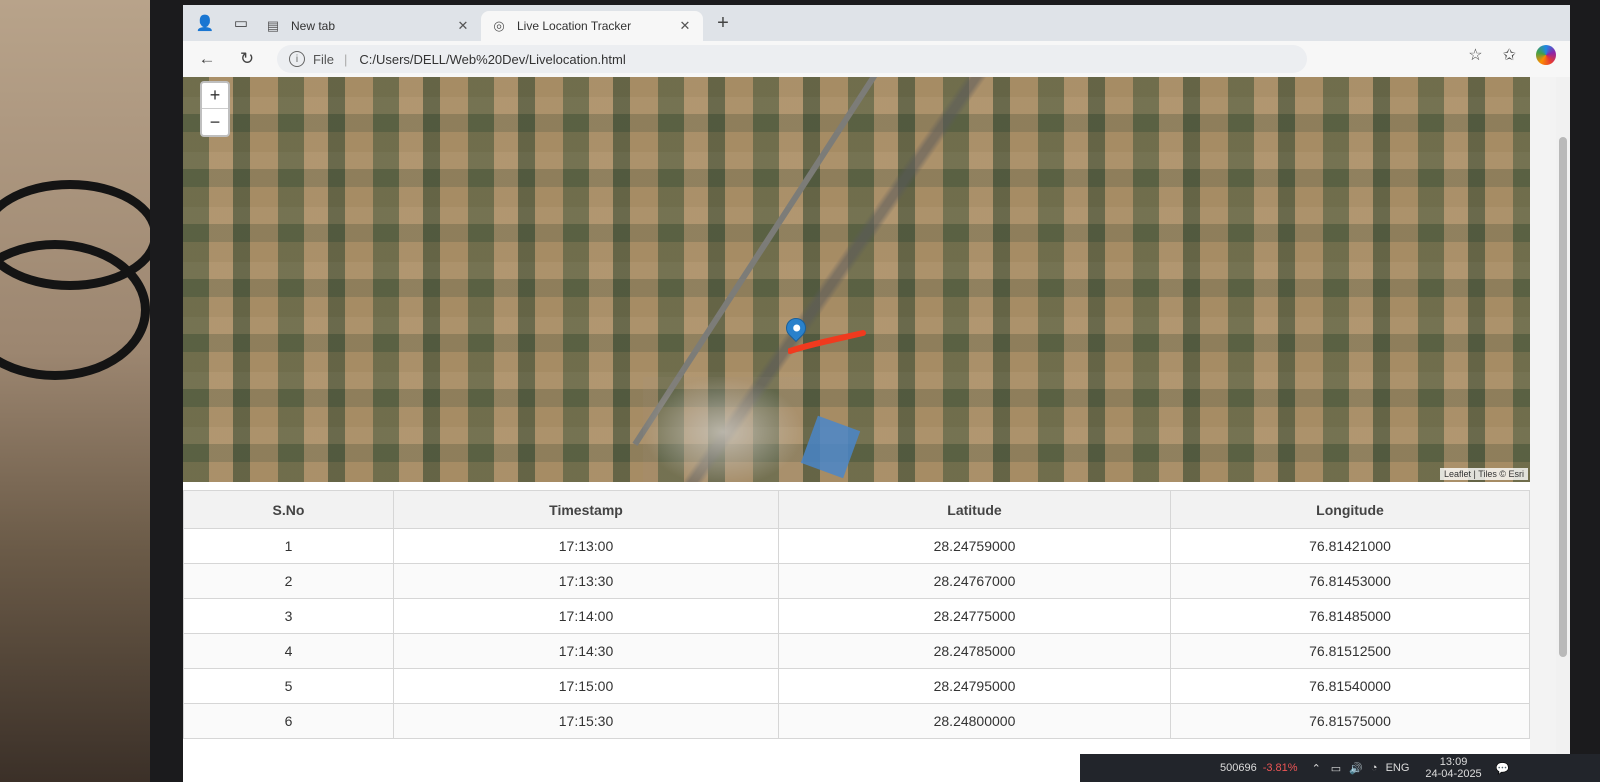 This screenshot has width=1600, height=782. I want to click on cell-latitude: 28.24800000, so click(974, 721).